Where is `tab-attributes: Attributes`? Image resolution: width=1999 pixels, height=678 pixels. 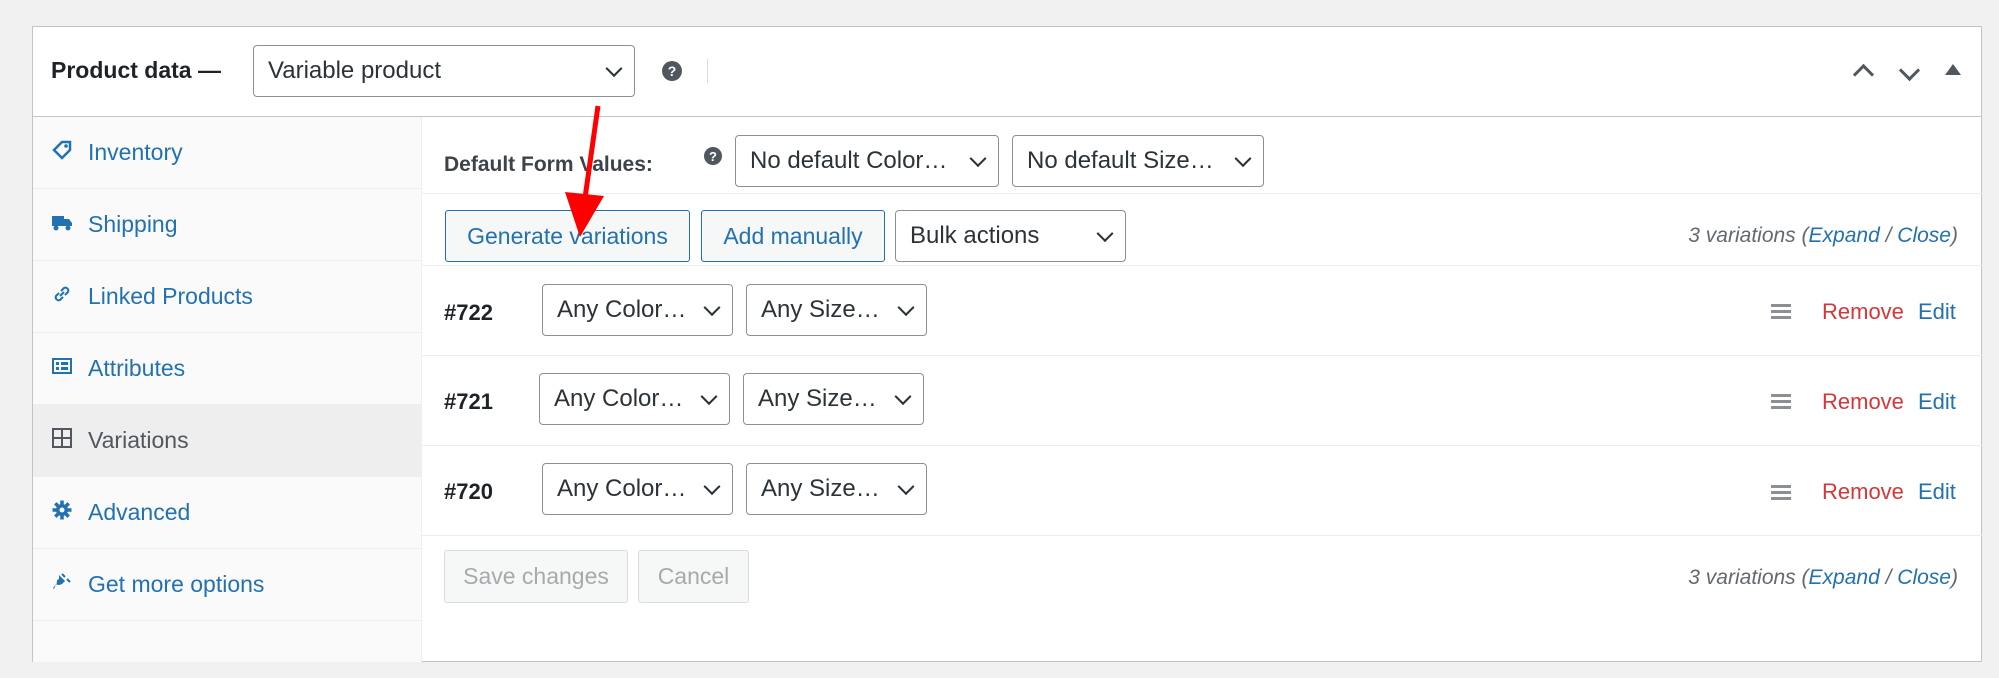 tab-attributes: Attributes is located at coordinates (227, 369).